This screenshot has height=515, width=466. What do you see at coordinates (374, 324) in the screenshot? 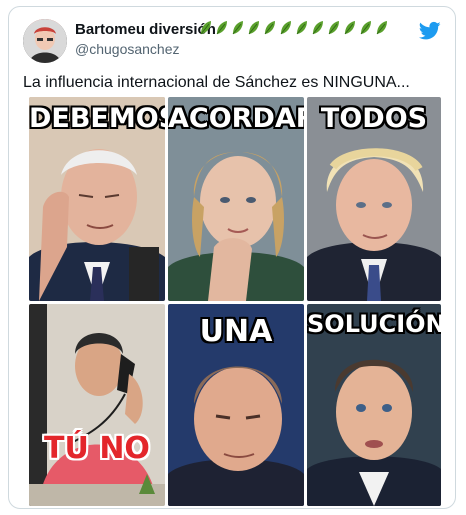
I see `meme-caption: SOLUCIÓN` at bounding box center [374, 324].